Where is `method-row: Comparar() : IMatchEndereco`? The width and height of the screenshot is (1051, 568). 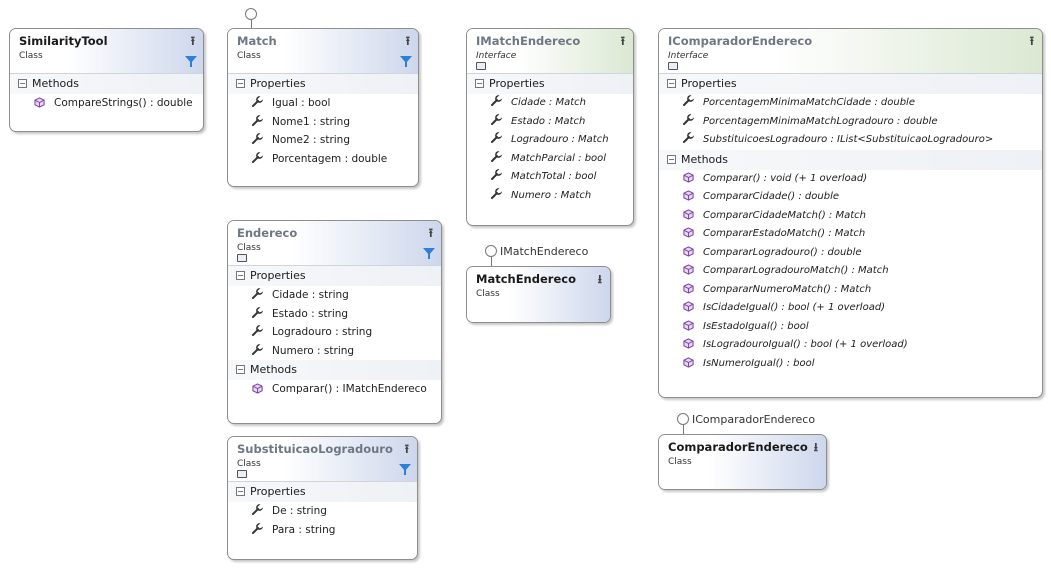 method-row: Comparar() : IMatchEndereco is located at coordinates (334, 389).